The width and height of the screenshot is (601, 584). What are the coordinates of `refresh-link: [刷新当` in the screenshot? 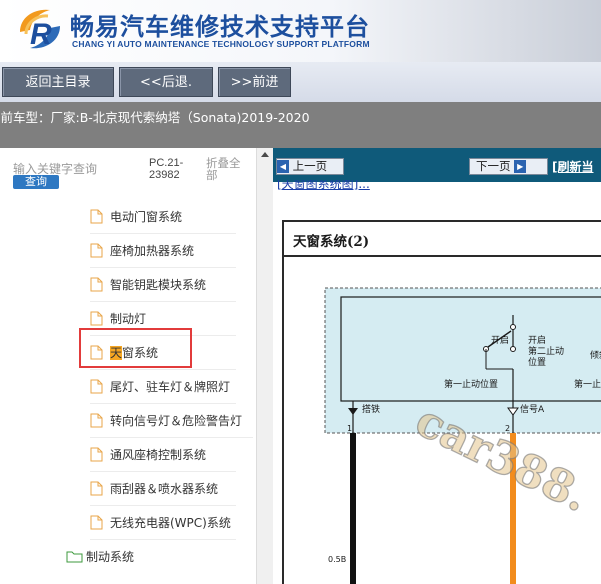 It's located at (573, 166).